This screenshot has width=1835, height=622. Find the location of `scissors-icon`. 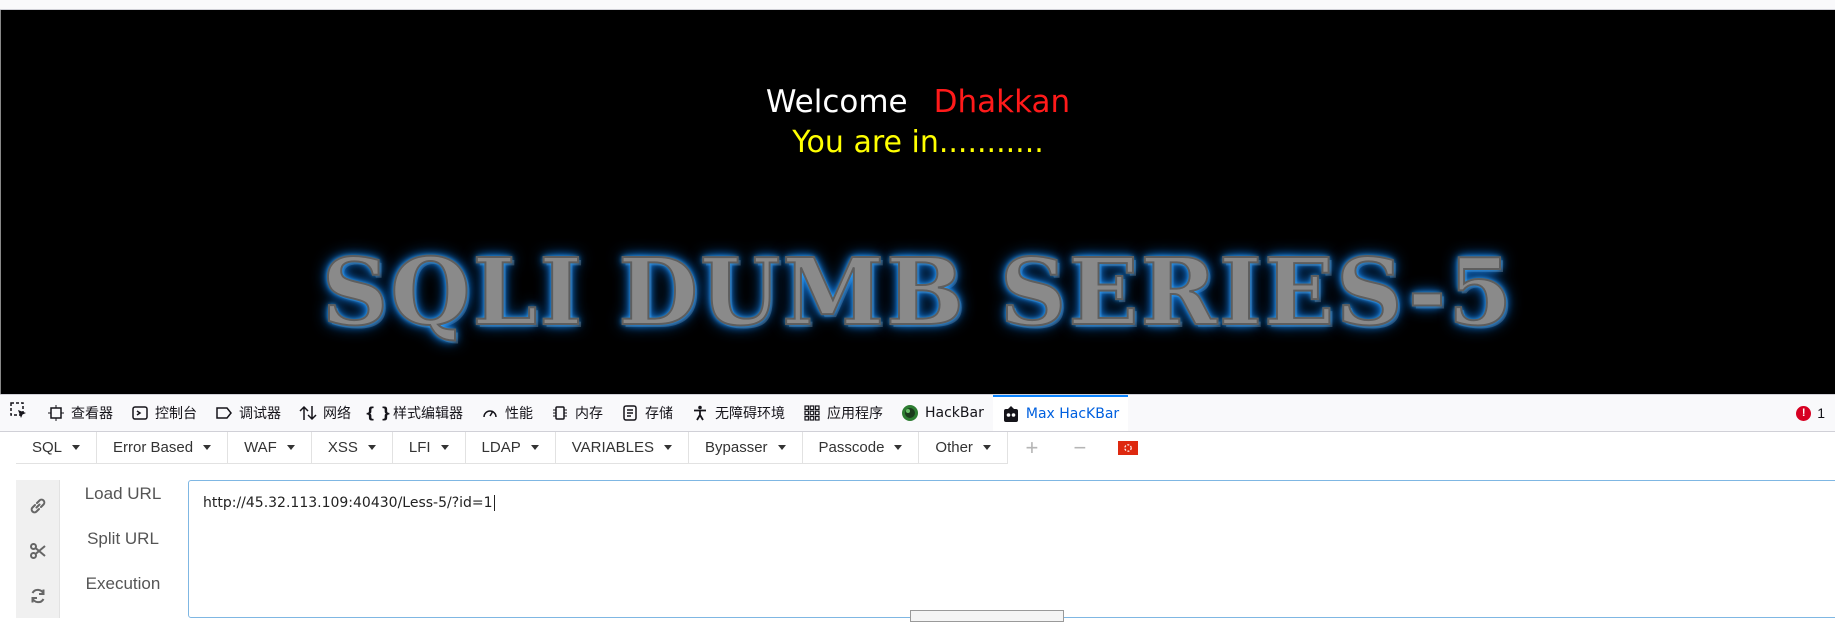

scissors-icon is located at coordinates (38, 551).